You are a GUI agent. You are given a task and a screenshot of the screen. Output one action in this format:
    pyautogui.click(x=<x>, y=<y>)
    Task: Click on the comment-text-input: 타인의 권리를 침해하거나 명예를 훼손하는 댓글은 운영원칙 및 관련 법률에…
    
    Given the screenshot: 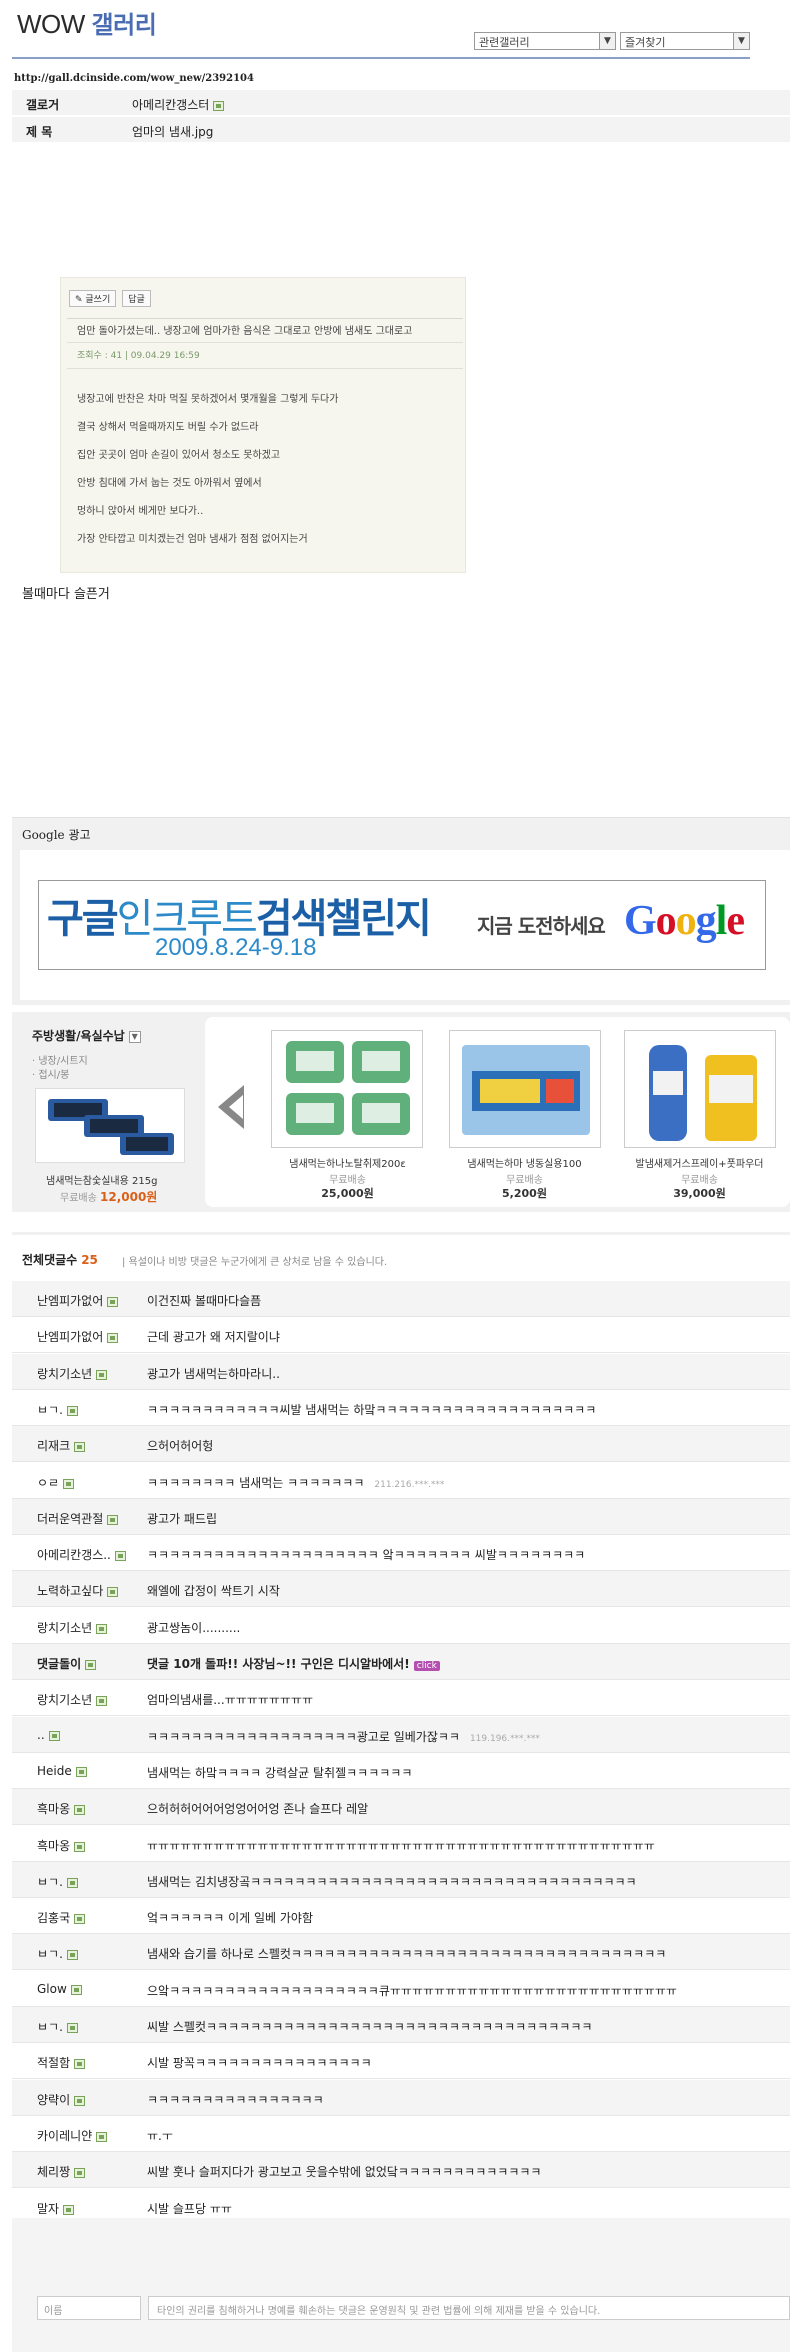 What is the action you would take?
    pyautogui.click(x=469, y=2308)
    